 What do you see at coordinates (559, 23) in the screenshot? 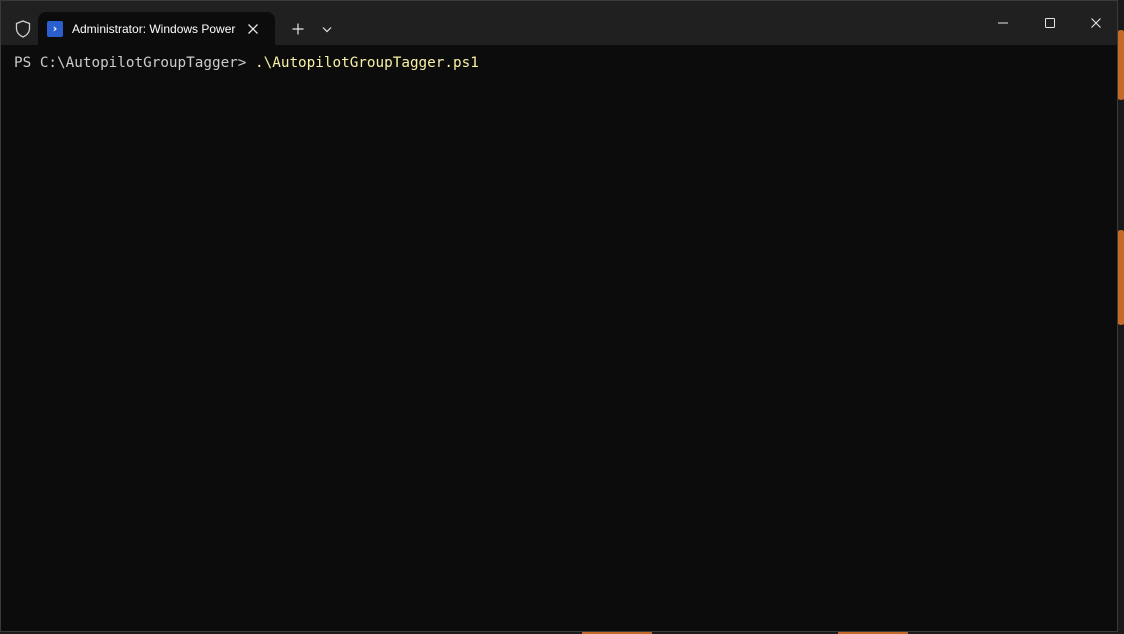
I see `title-bar: › Administrator: Windows PowerShell` at bounding box center [559, 23].